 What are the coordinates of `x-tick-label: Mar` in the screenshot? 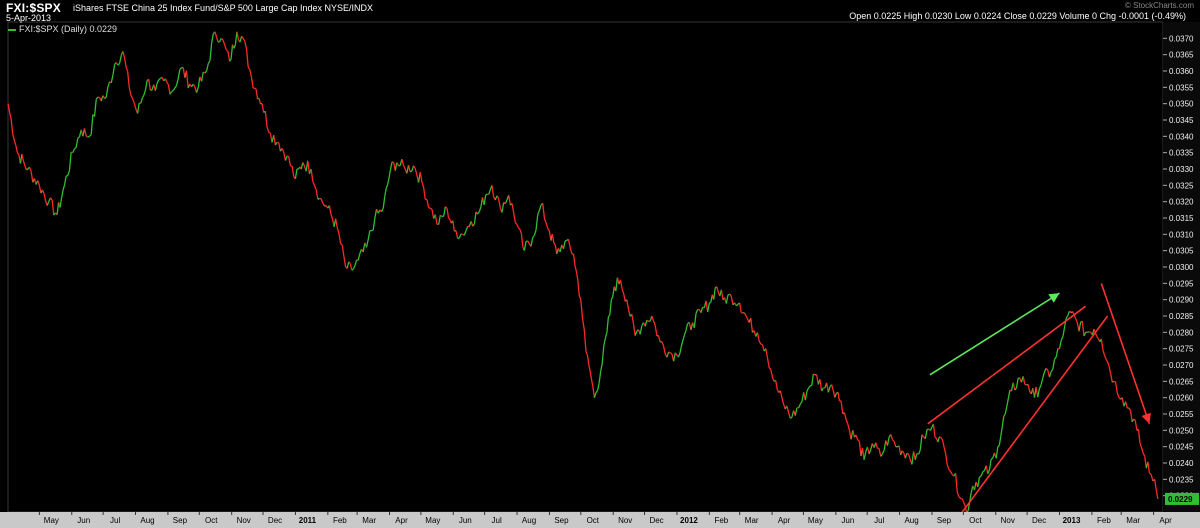 It's located at (752, 520).